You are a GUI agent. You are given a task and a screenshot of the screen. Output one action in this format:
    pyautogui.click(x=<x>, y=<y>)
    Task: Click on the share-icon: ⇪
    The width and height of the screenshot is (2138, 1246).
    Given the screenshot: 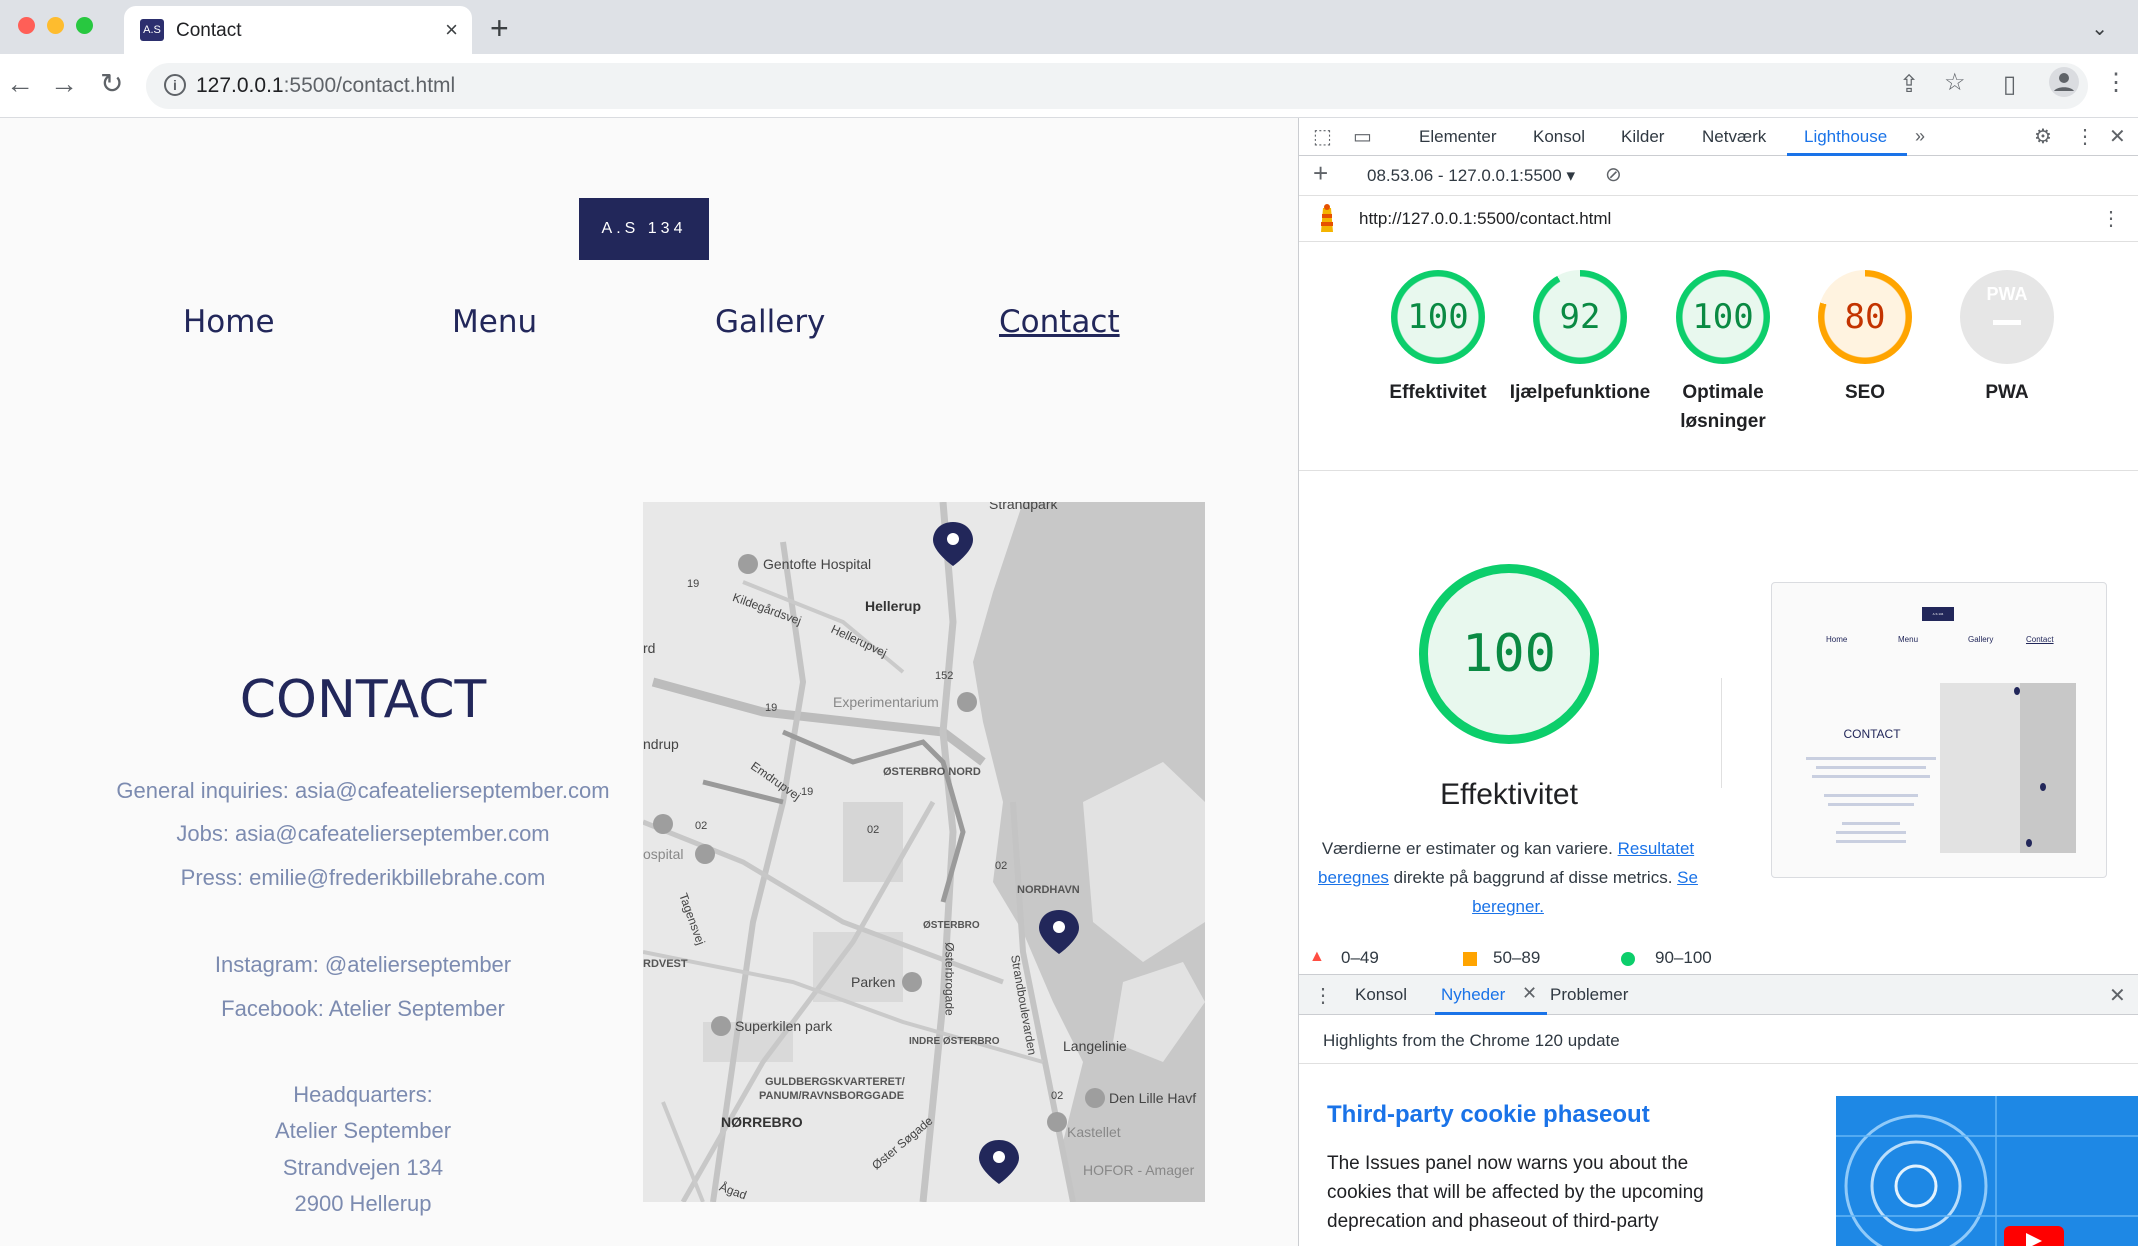 What is the action you would take?
    pyautogui.click(x=1909, y=84)
    